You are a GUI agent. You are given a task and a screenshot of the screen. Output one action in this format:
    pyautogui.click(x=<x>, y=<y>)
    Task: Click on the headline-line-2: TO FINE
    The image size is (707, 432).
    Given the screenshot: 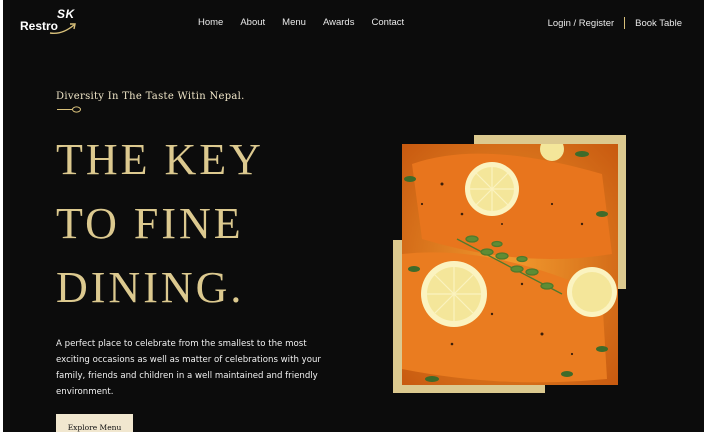 What is the action you would take?
    pyautogui.click(x=150, y=223)
    